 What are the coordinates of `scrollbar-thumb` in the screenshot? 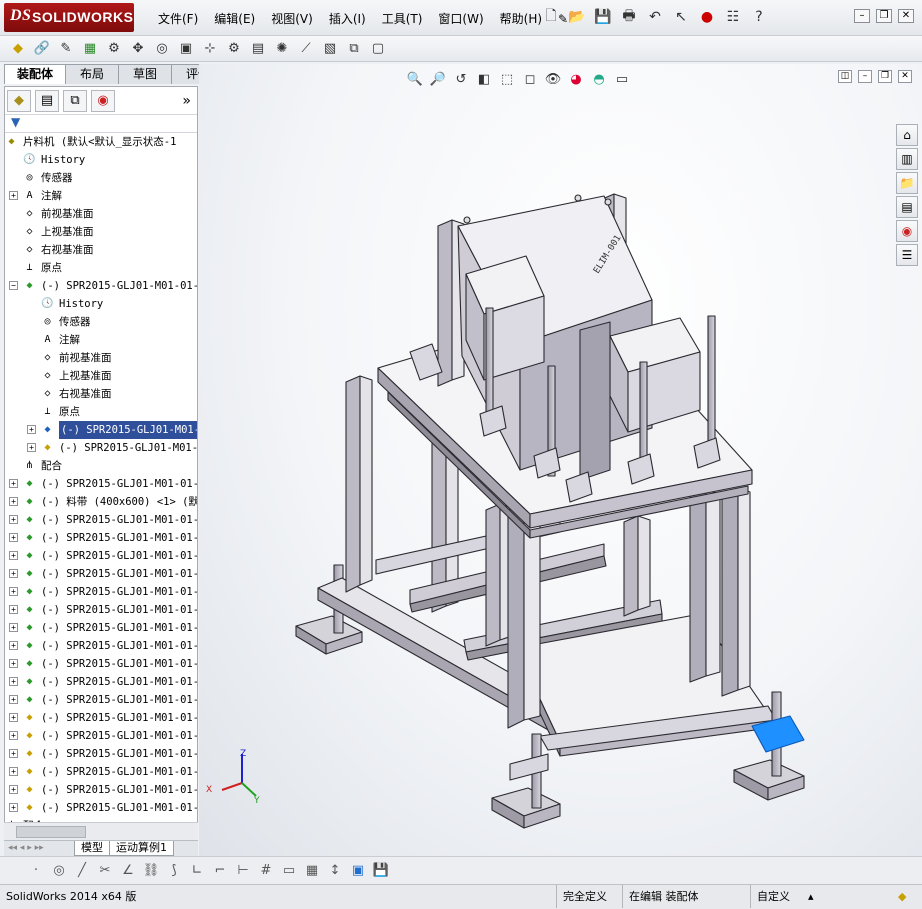 It's located at (51, 832).